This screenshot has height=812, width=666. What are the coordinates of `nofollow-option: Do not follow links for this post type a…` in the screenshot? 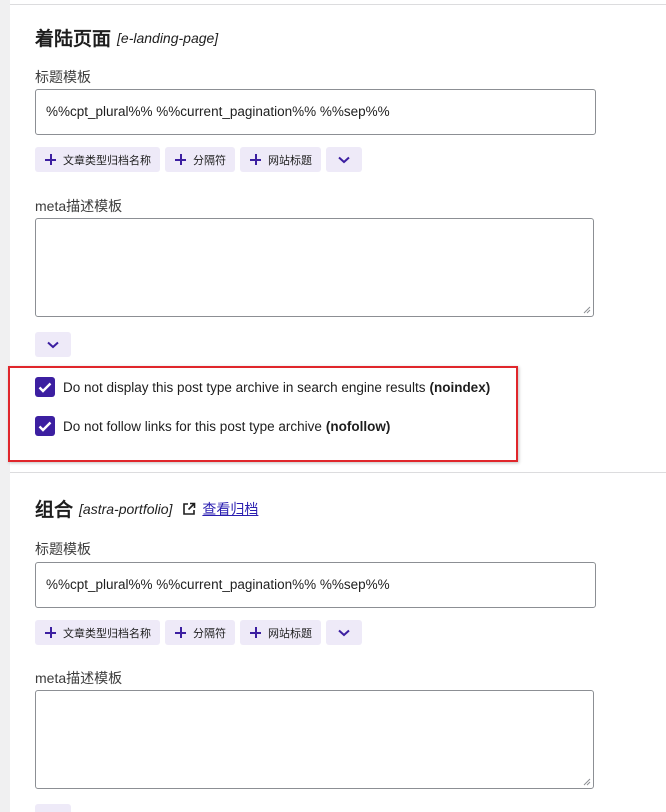 It's located at (212, 426).